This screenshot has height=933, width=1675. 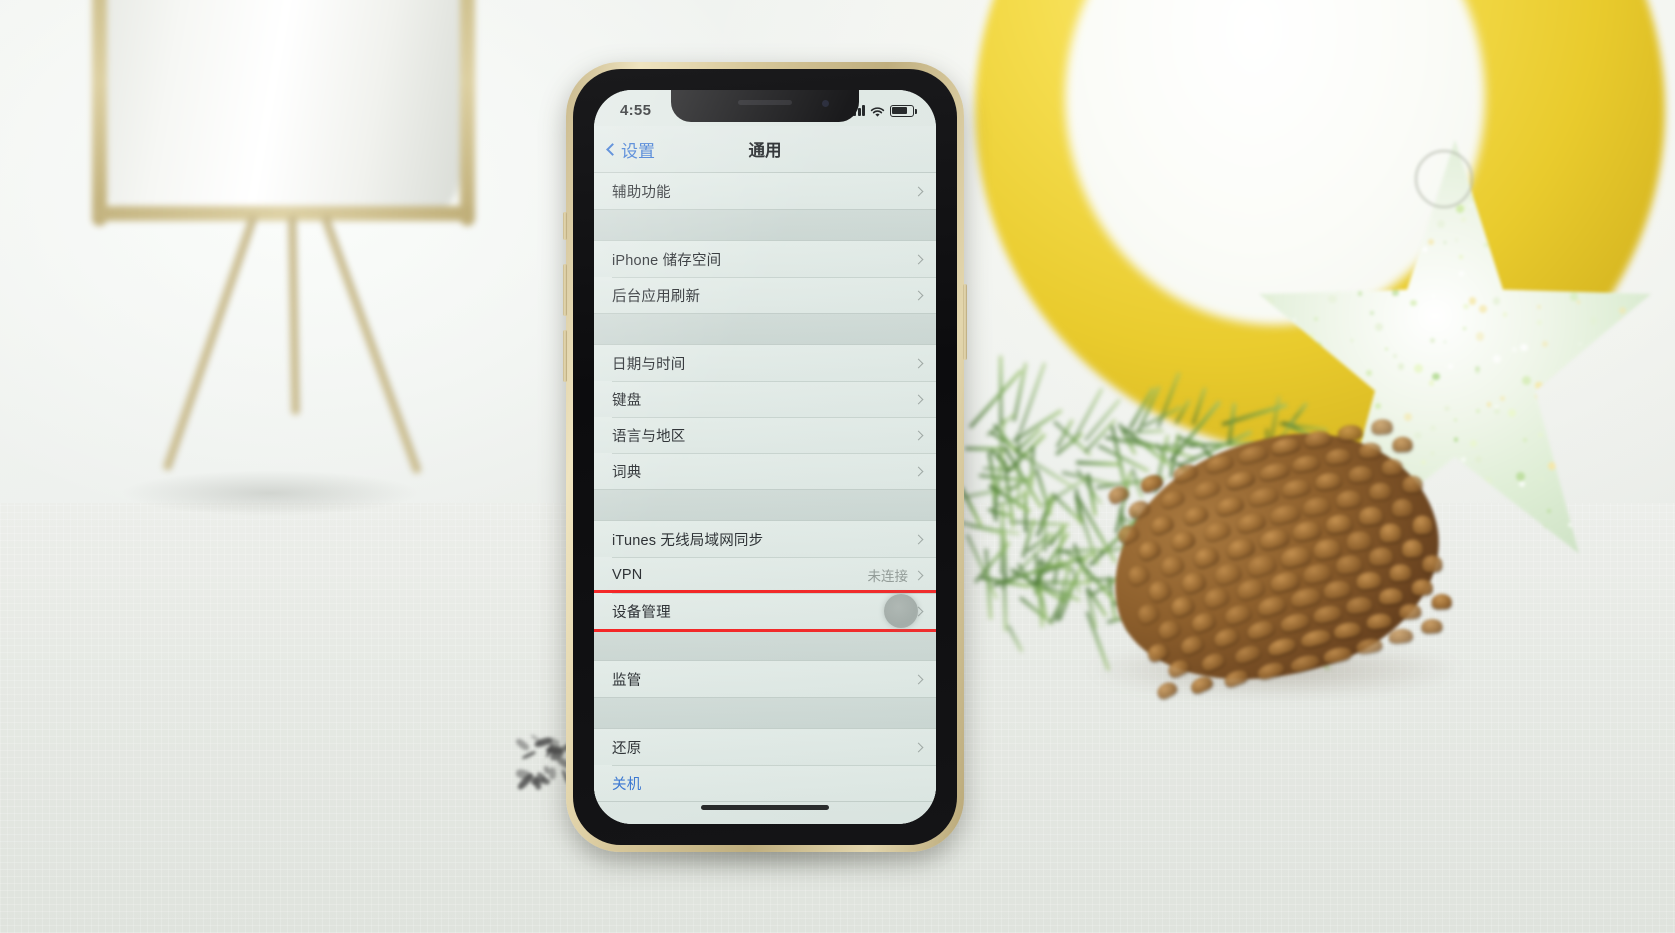 What do you see at coordinates (630, 149) in the screenshot?
I see `back-button: 设置` at bounding box center [630, 149].